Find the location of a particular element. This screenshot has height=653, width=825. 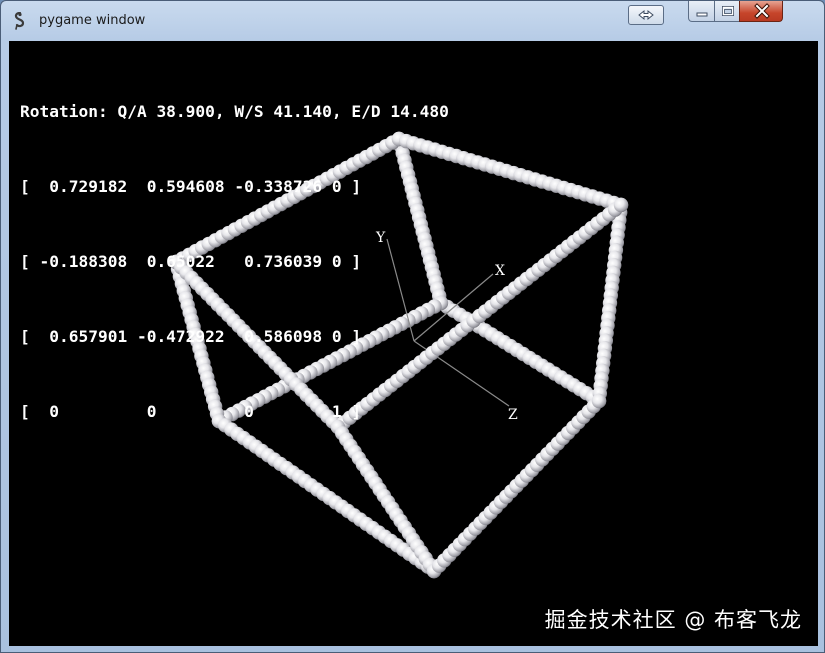

minimize-button is located at coordinates (701, 11).